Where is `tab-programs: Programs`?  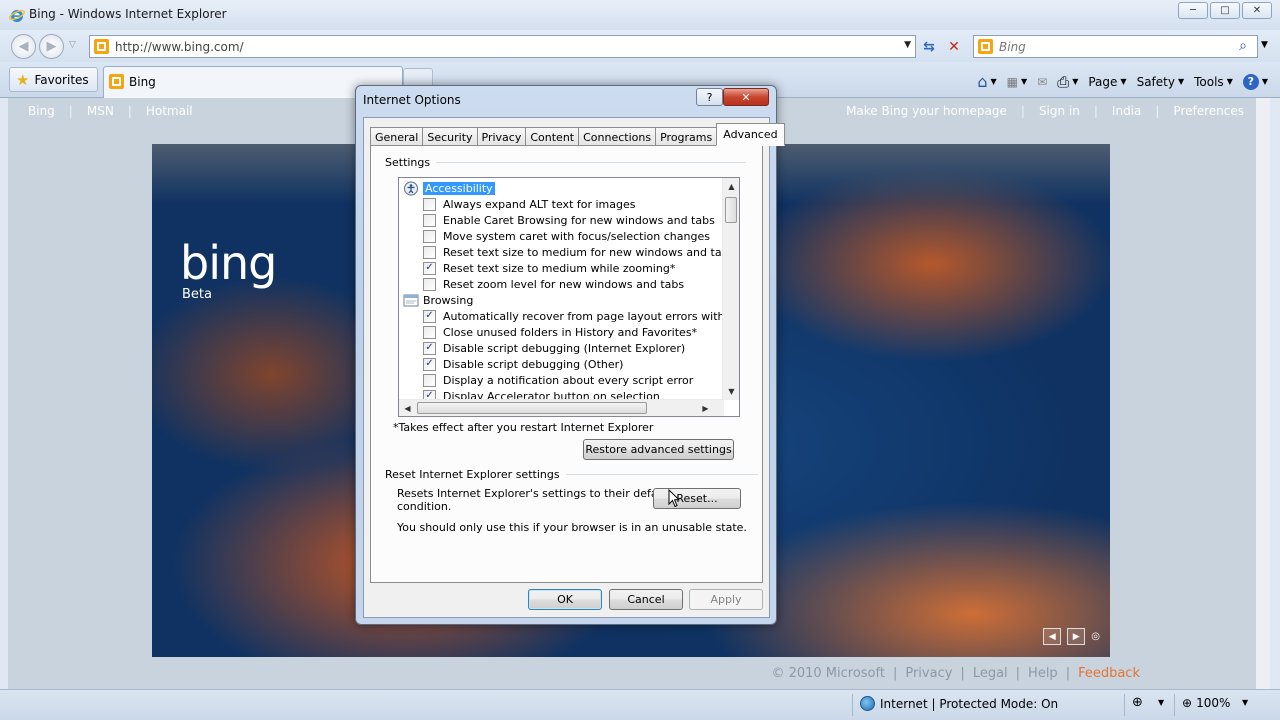
tab-programs: Programs is located at coordinates (686, 136).